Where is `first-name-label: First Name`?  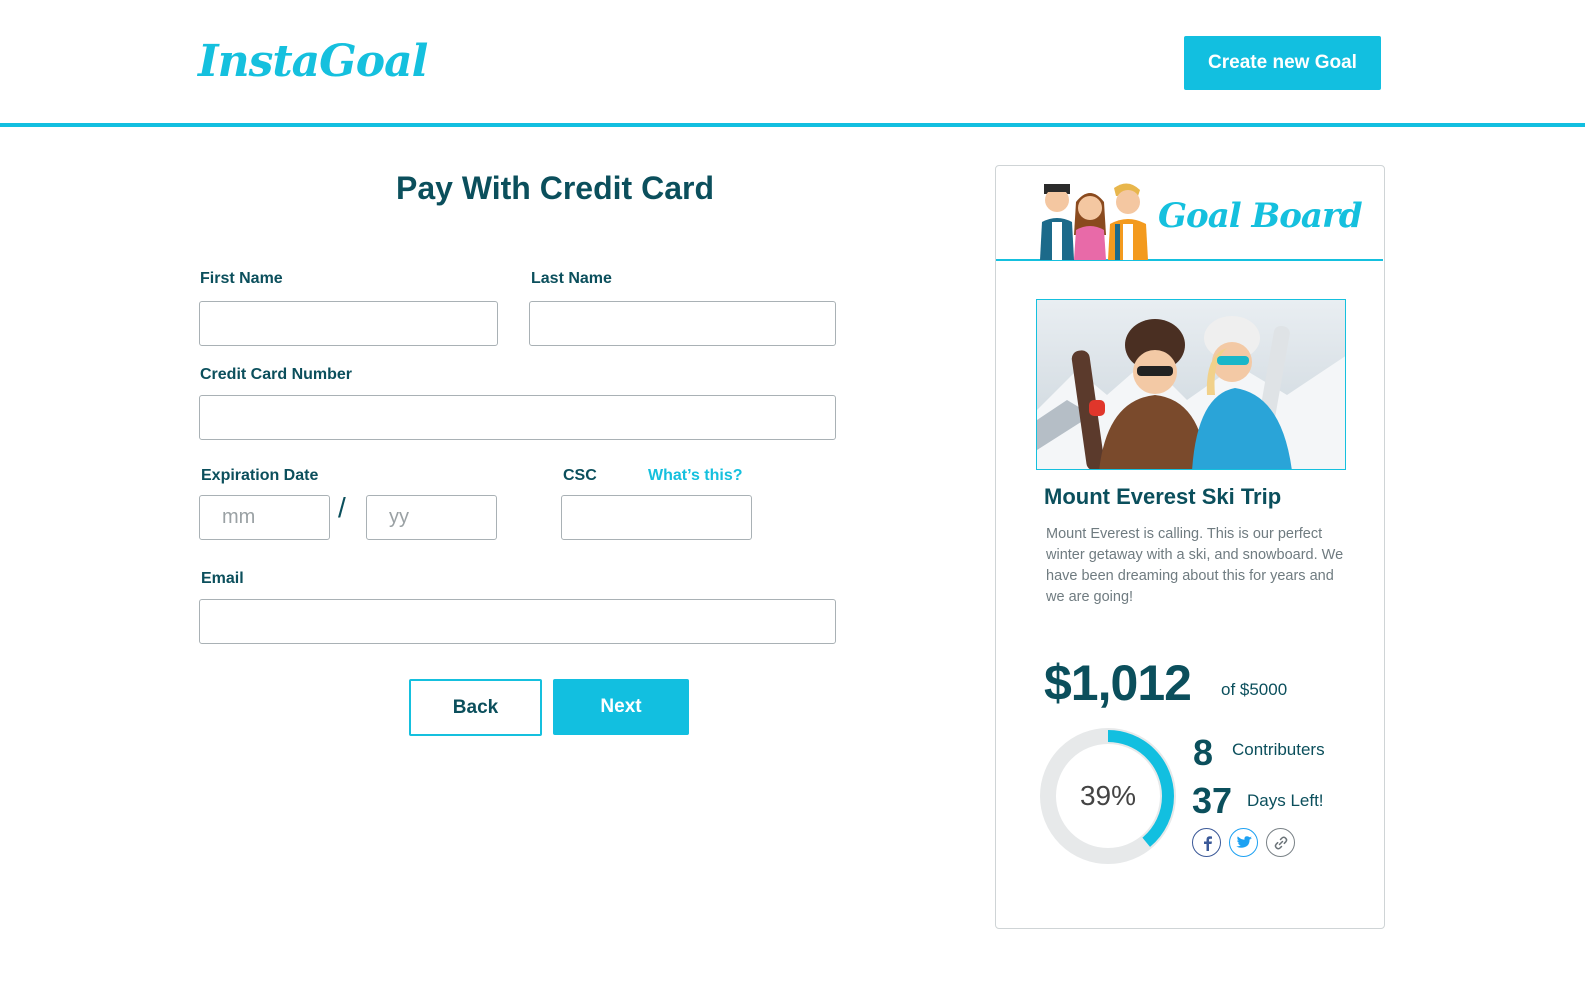 first-name-label: First Name is located at coordinates (241, 278).